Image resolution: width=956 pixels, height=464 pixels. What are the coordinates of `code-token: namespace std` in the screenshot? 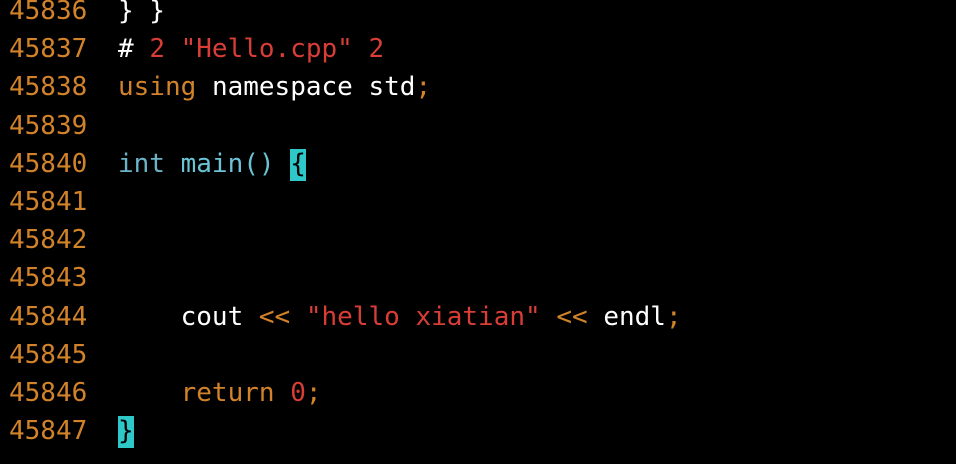 It's located at (313, 87).